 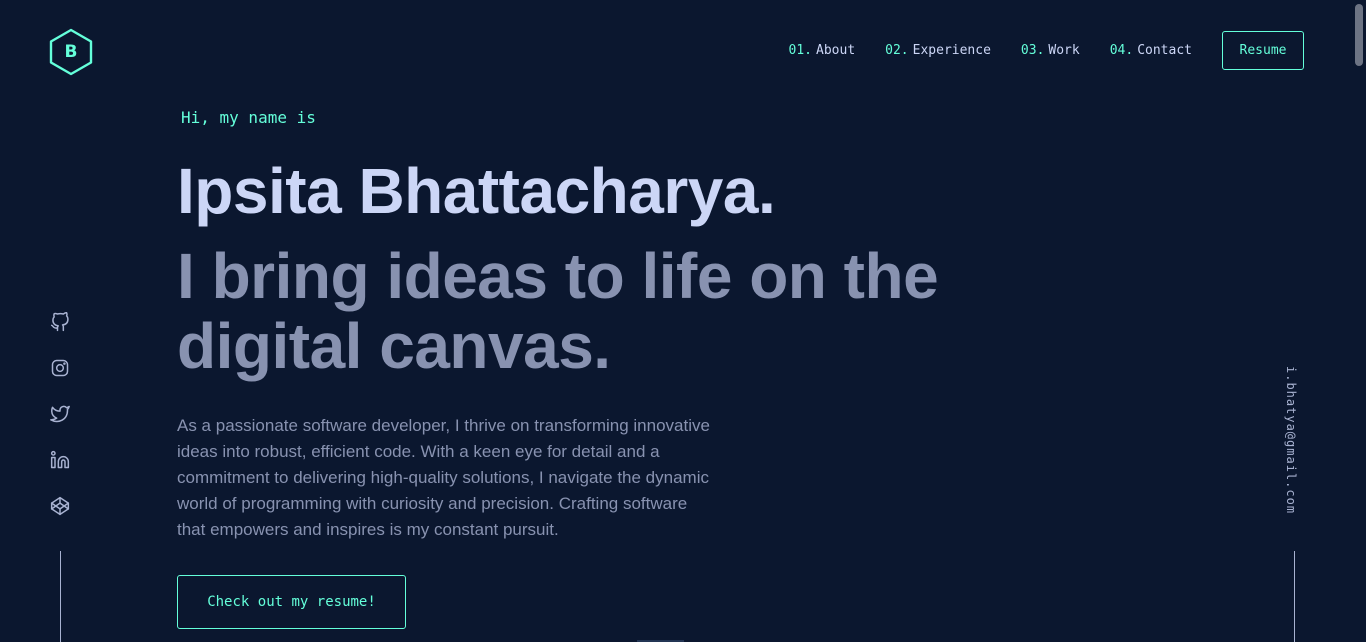 I want to click on logo: B, so click(x=71, y=52).